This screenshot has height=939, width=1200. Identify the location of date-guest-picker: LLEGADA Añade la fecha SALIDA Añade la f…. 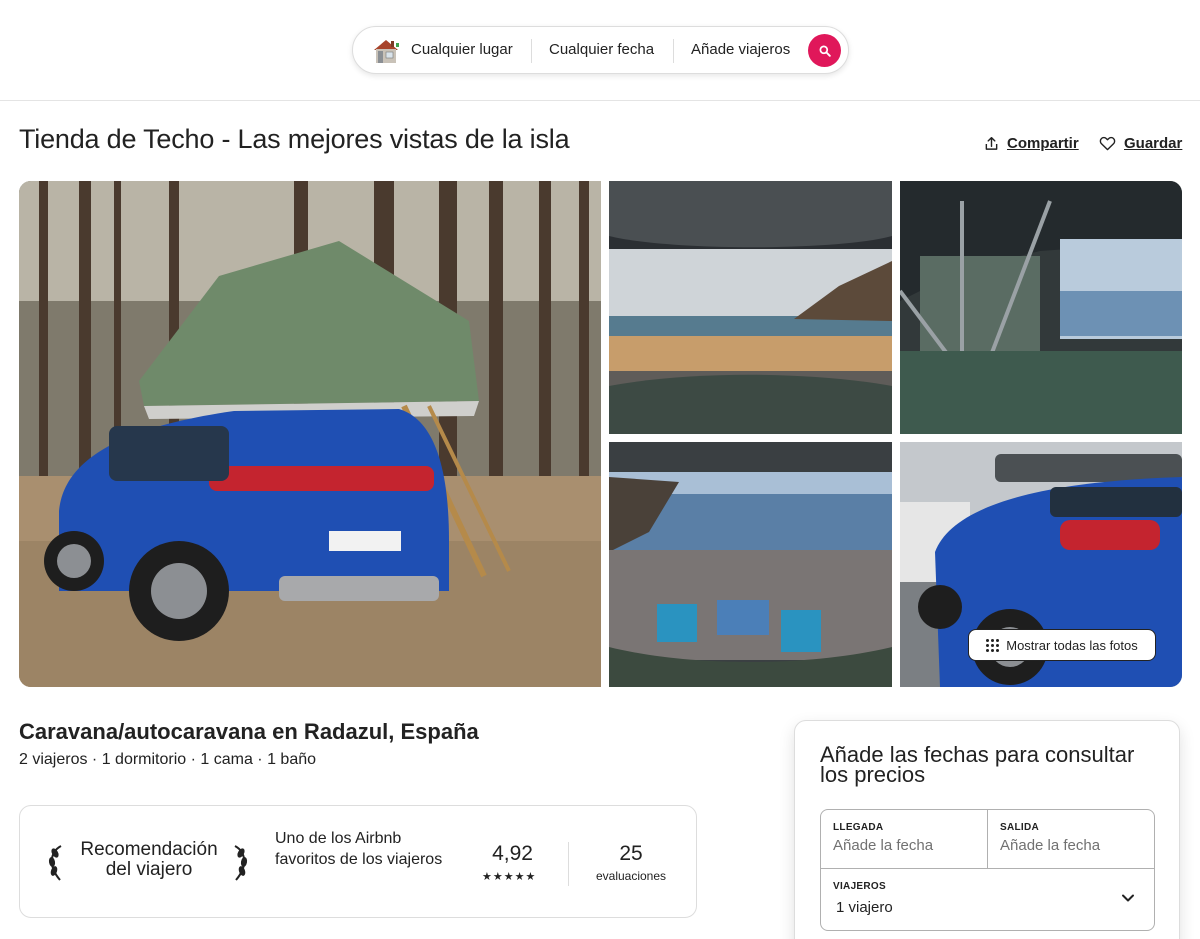
(987, 870).